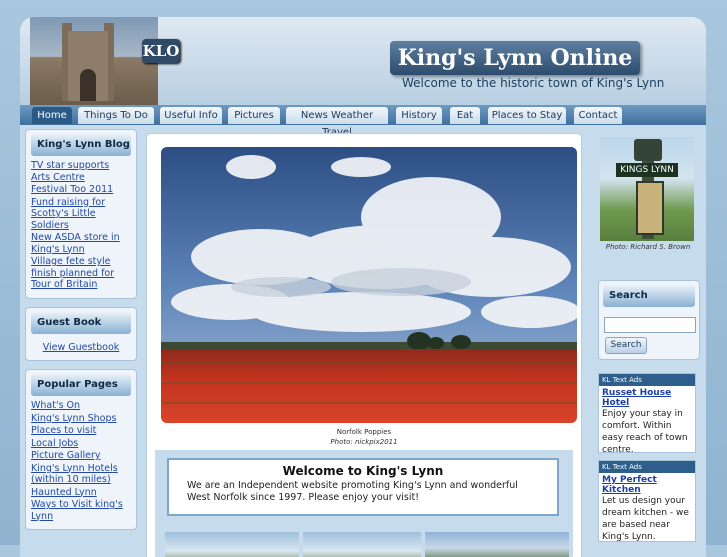 The width and height of the screenshot is (727, 557). I want to click on sign-photo-credit: Photo: Richard S. Brown, so click(648, 247).